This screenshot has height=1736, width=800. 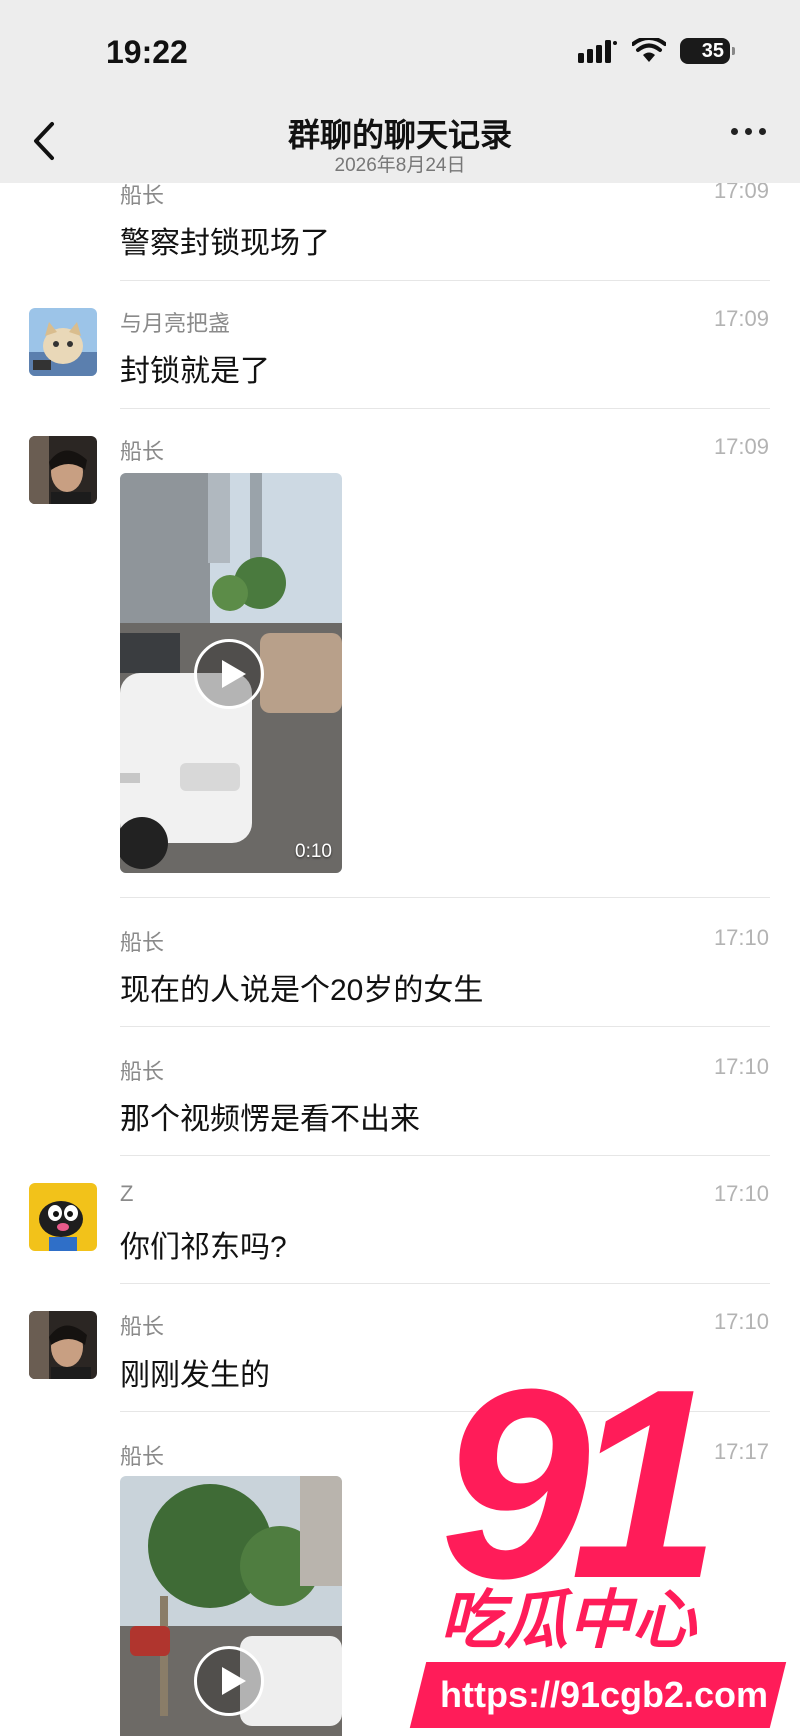 I want to click on watermark-name: 吃瓜中心, so click(x=568, y=1620).